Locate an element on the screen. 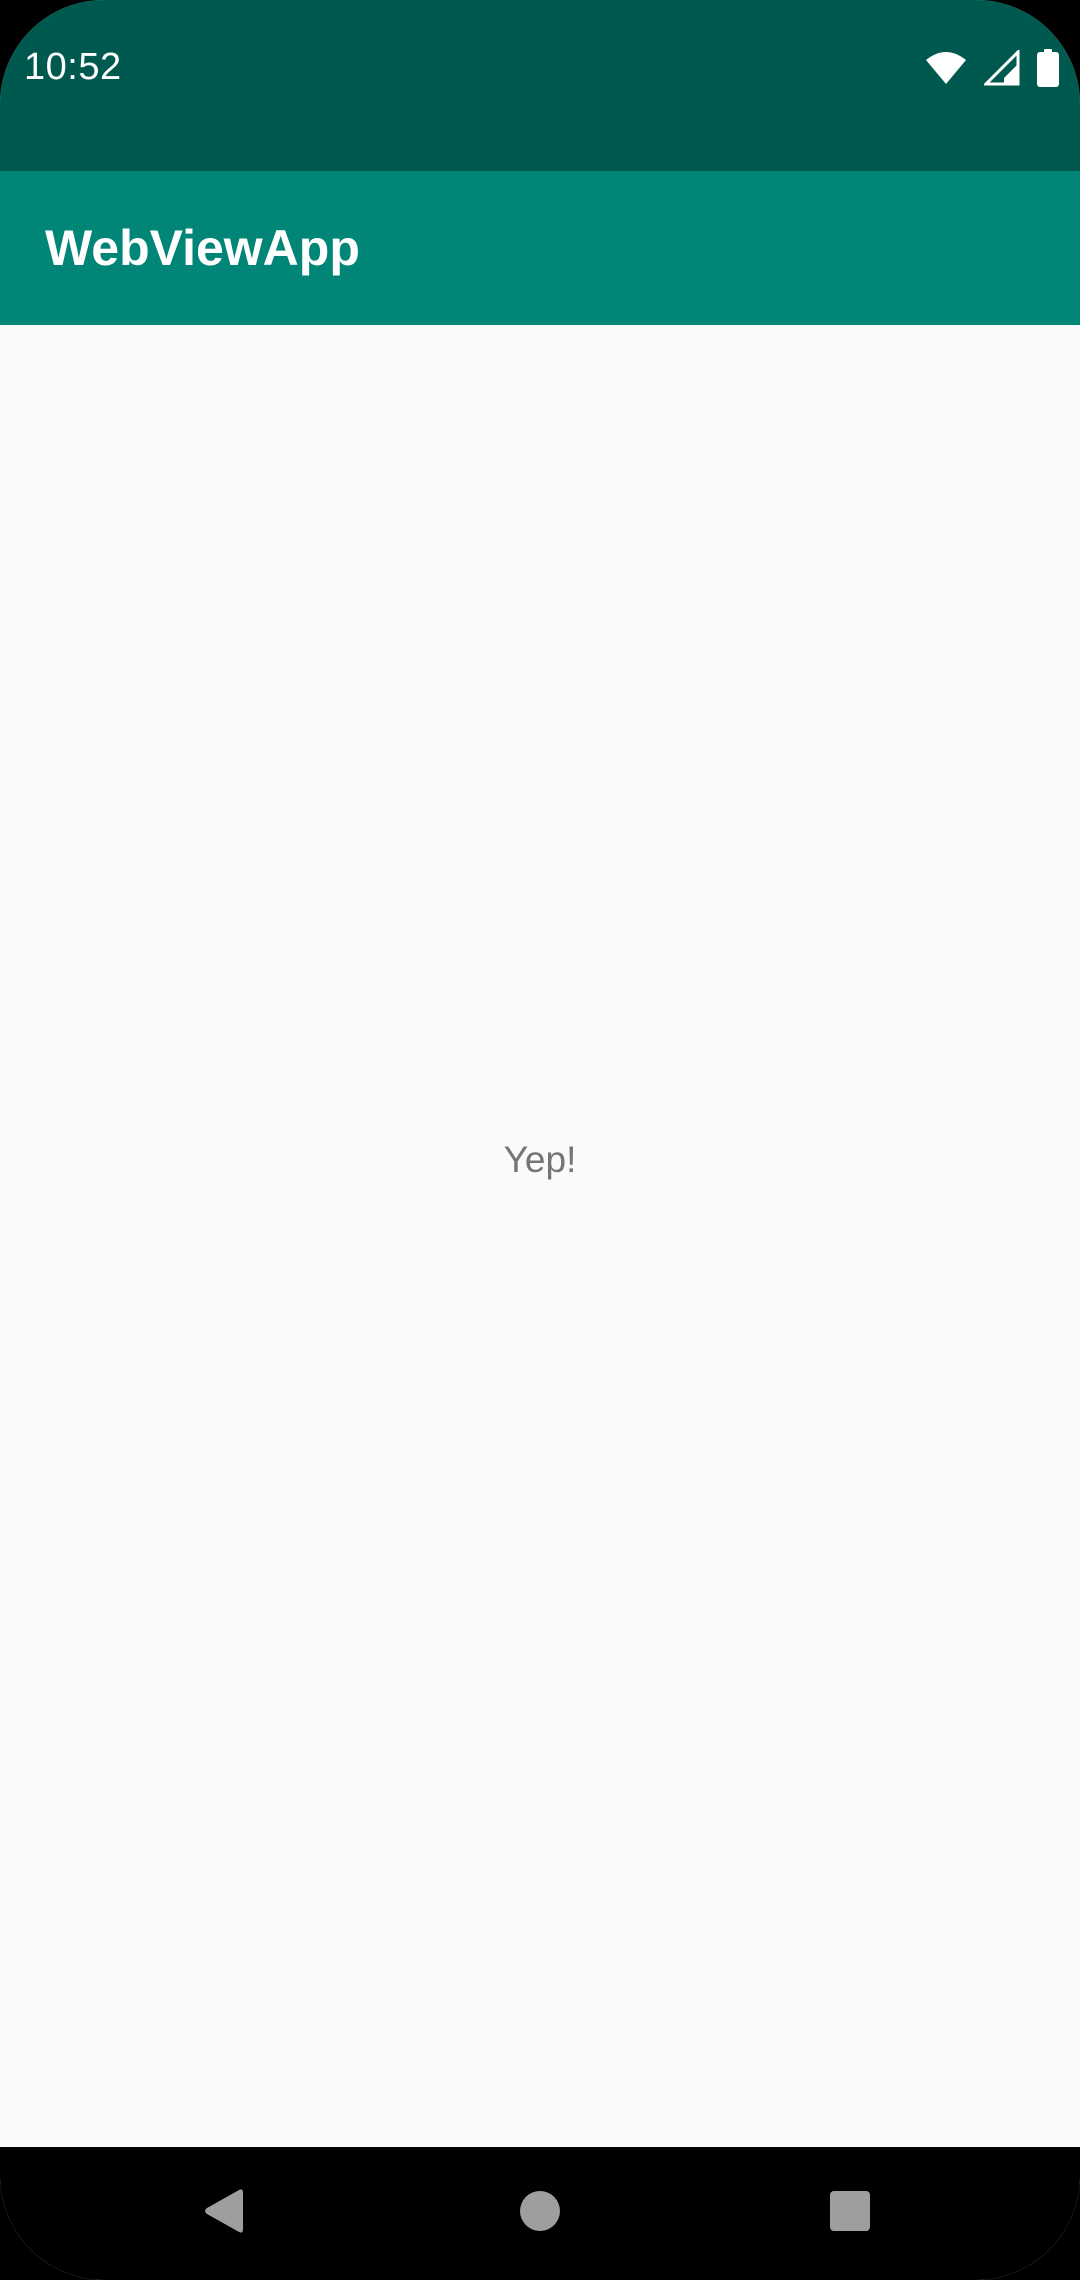  navigation-bar is located at coordinates (540, 2213).